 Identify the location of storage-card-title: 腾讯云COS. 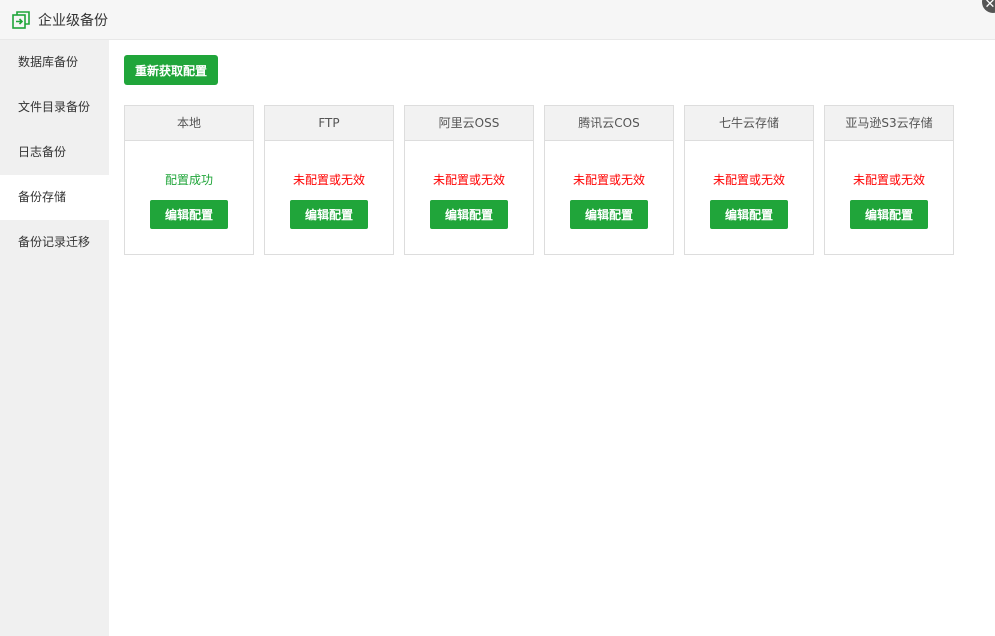
(609, 123).